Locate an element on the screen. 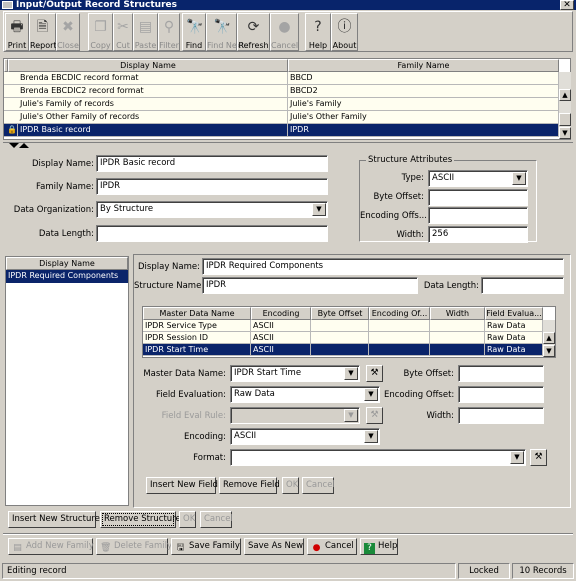 The height and width of the screenshot is (581, 576). family-cancel-button: ● Cancel is located at coordinates (332, 546).